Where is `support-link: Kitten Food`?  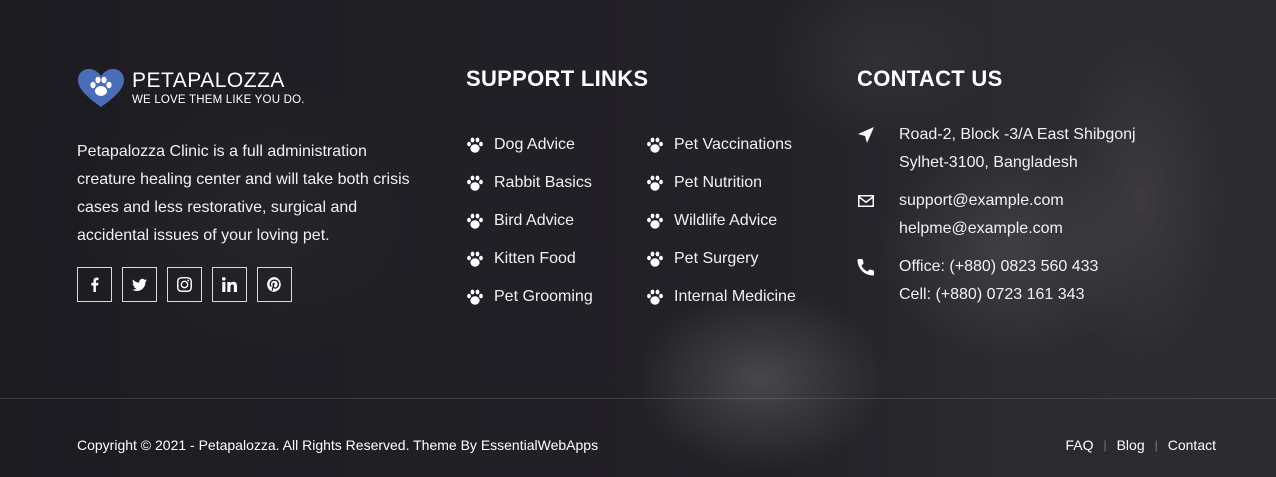
support-link: Kitten Food is located at coordinates (529, 259).